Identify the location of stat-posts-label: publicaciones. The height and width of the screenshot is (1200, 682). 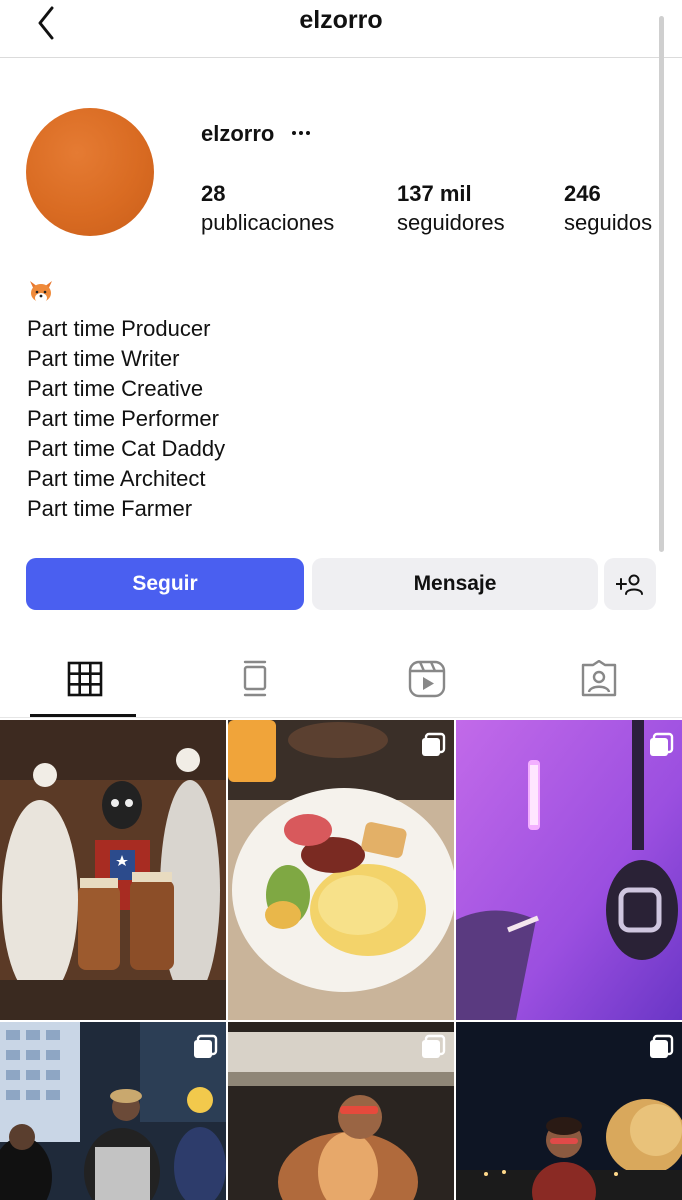
(268, 222).